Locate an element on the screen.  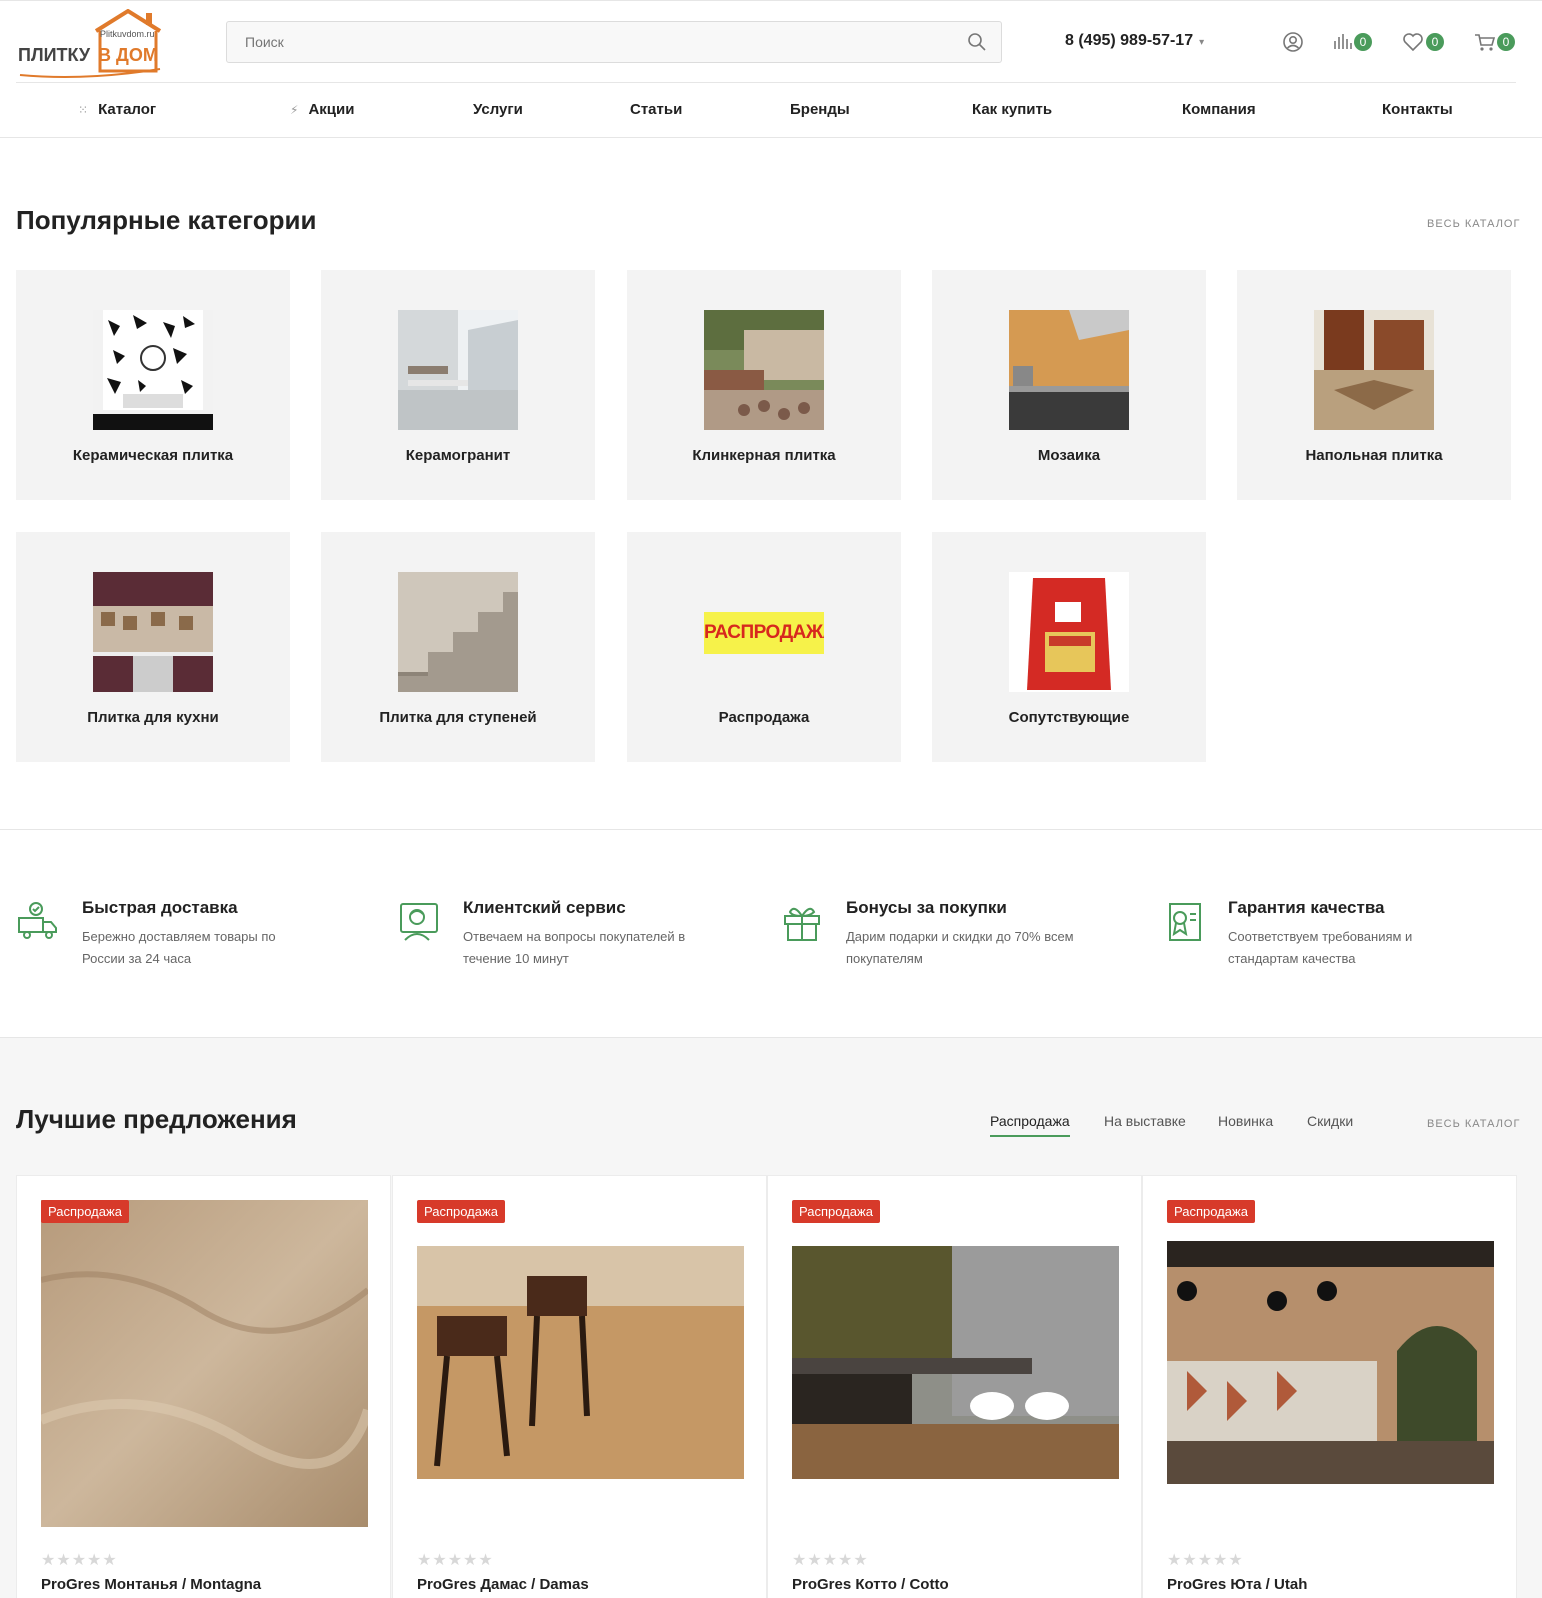
nav-catalog: ⁙ Каталог is located at coordinates (117, 109).